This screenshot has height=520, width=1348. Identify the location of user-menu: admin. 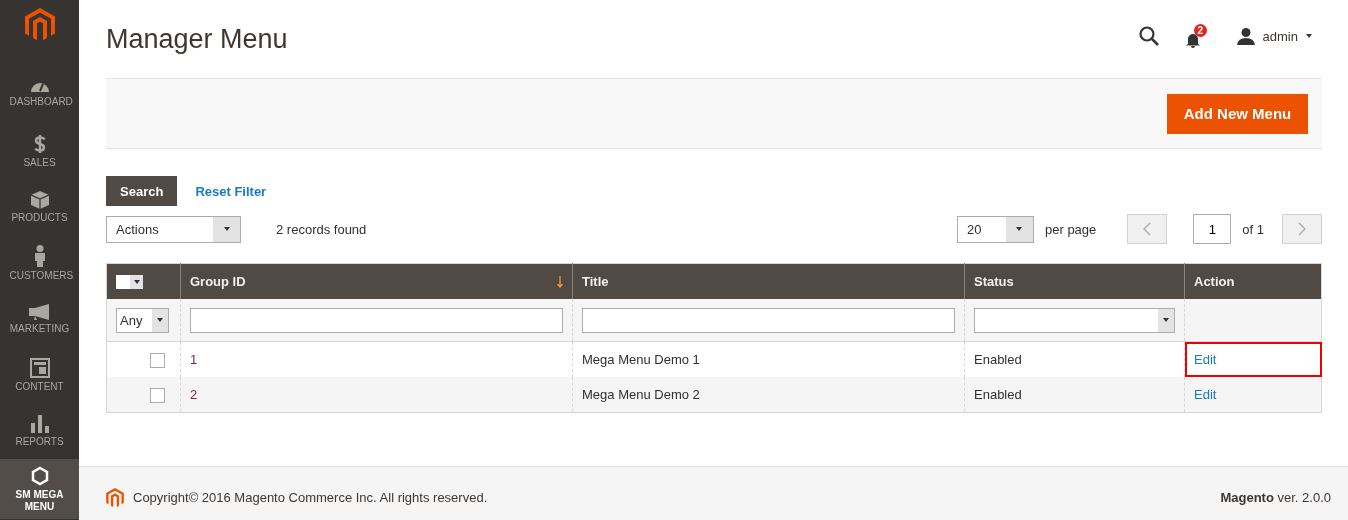
(1274, 36).